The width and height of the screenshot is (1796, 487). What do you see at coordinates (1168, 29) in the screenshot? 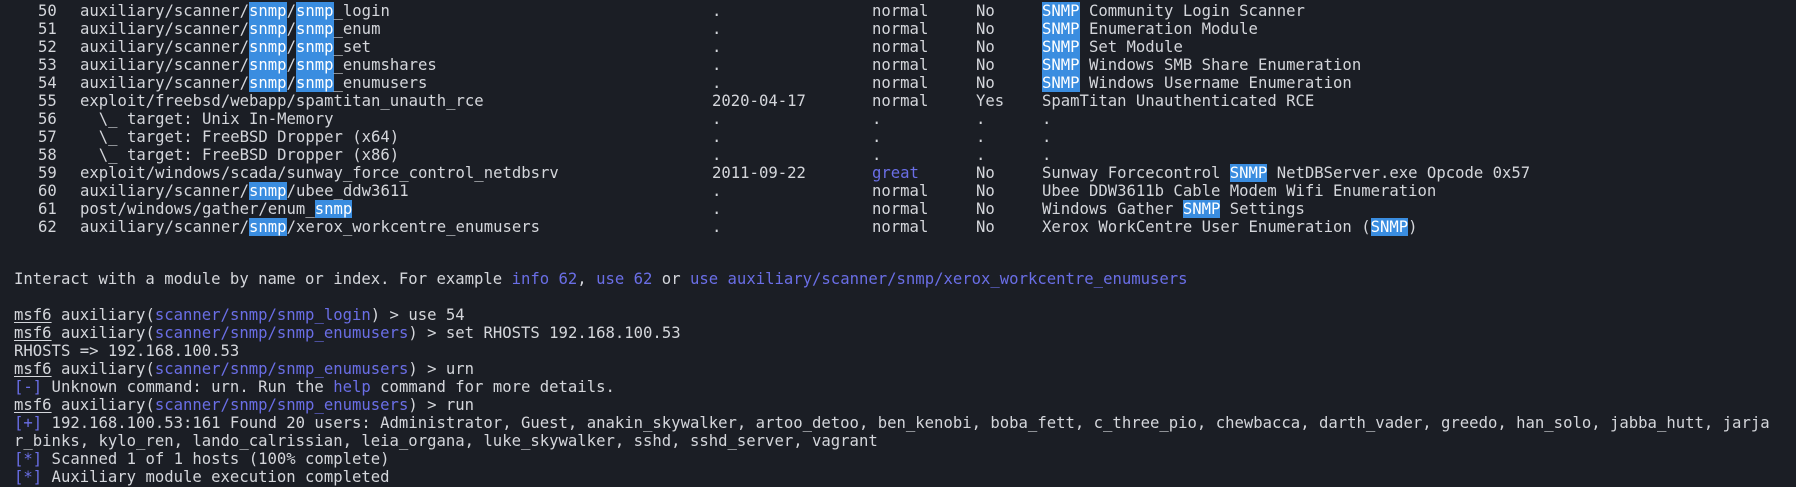
I see `module-description-part: Enumeration Module` at bounding box center [1168, 29].